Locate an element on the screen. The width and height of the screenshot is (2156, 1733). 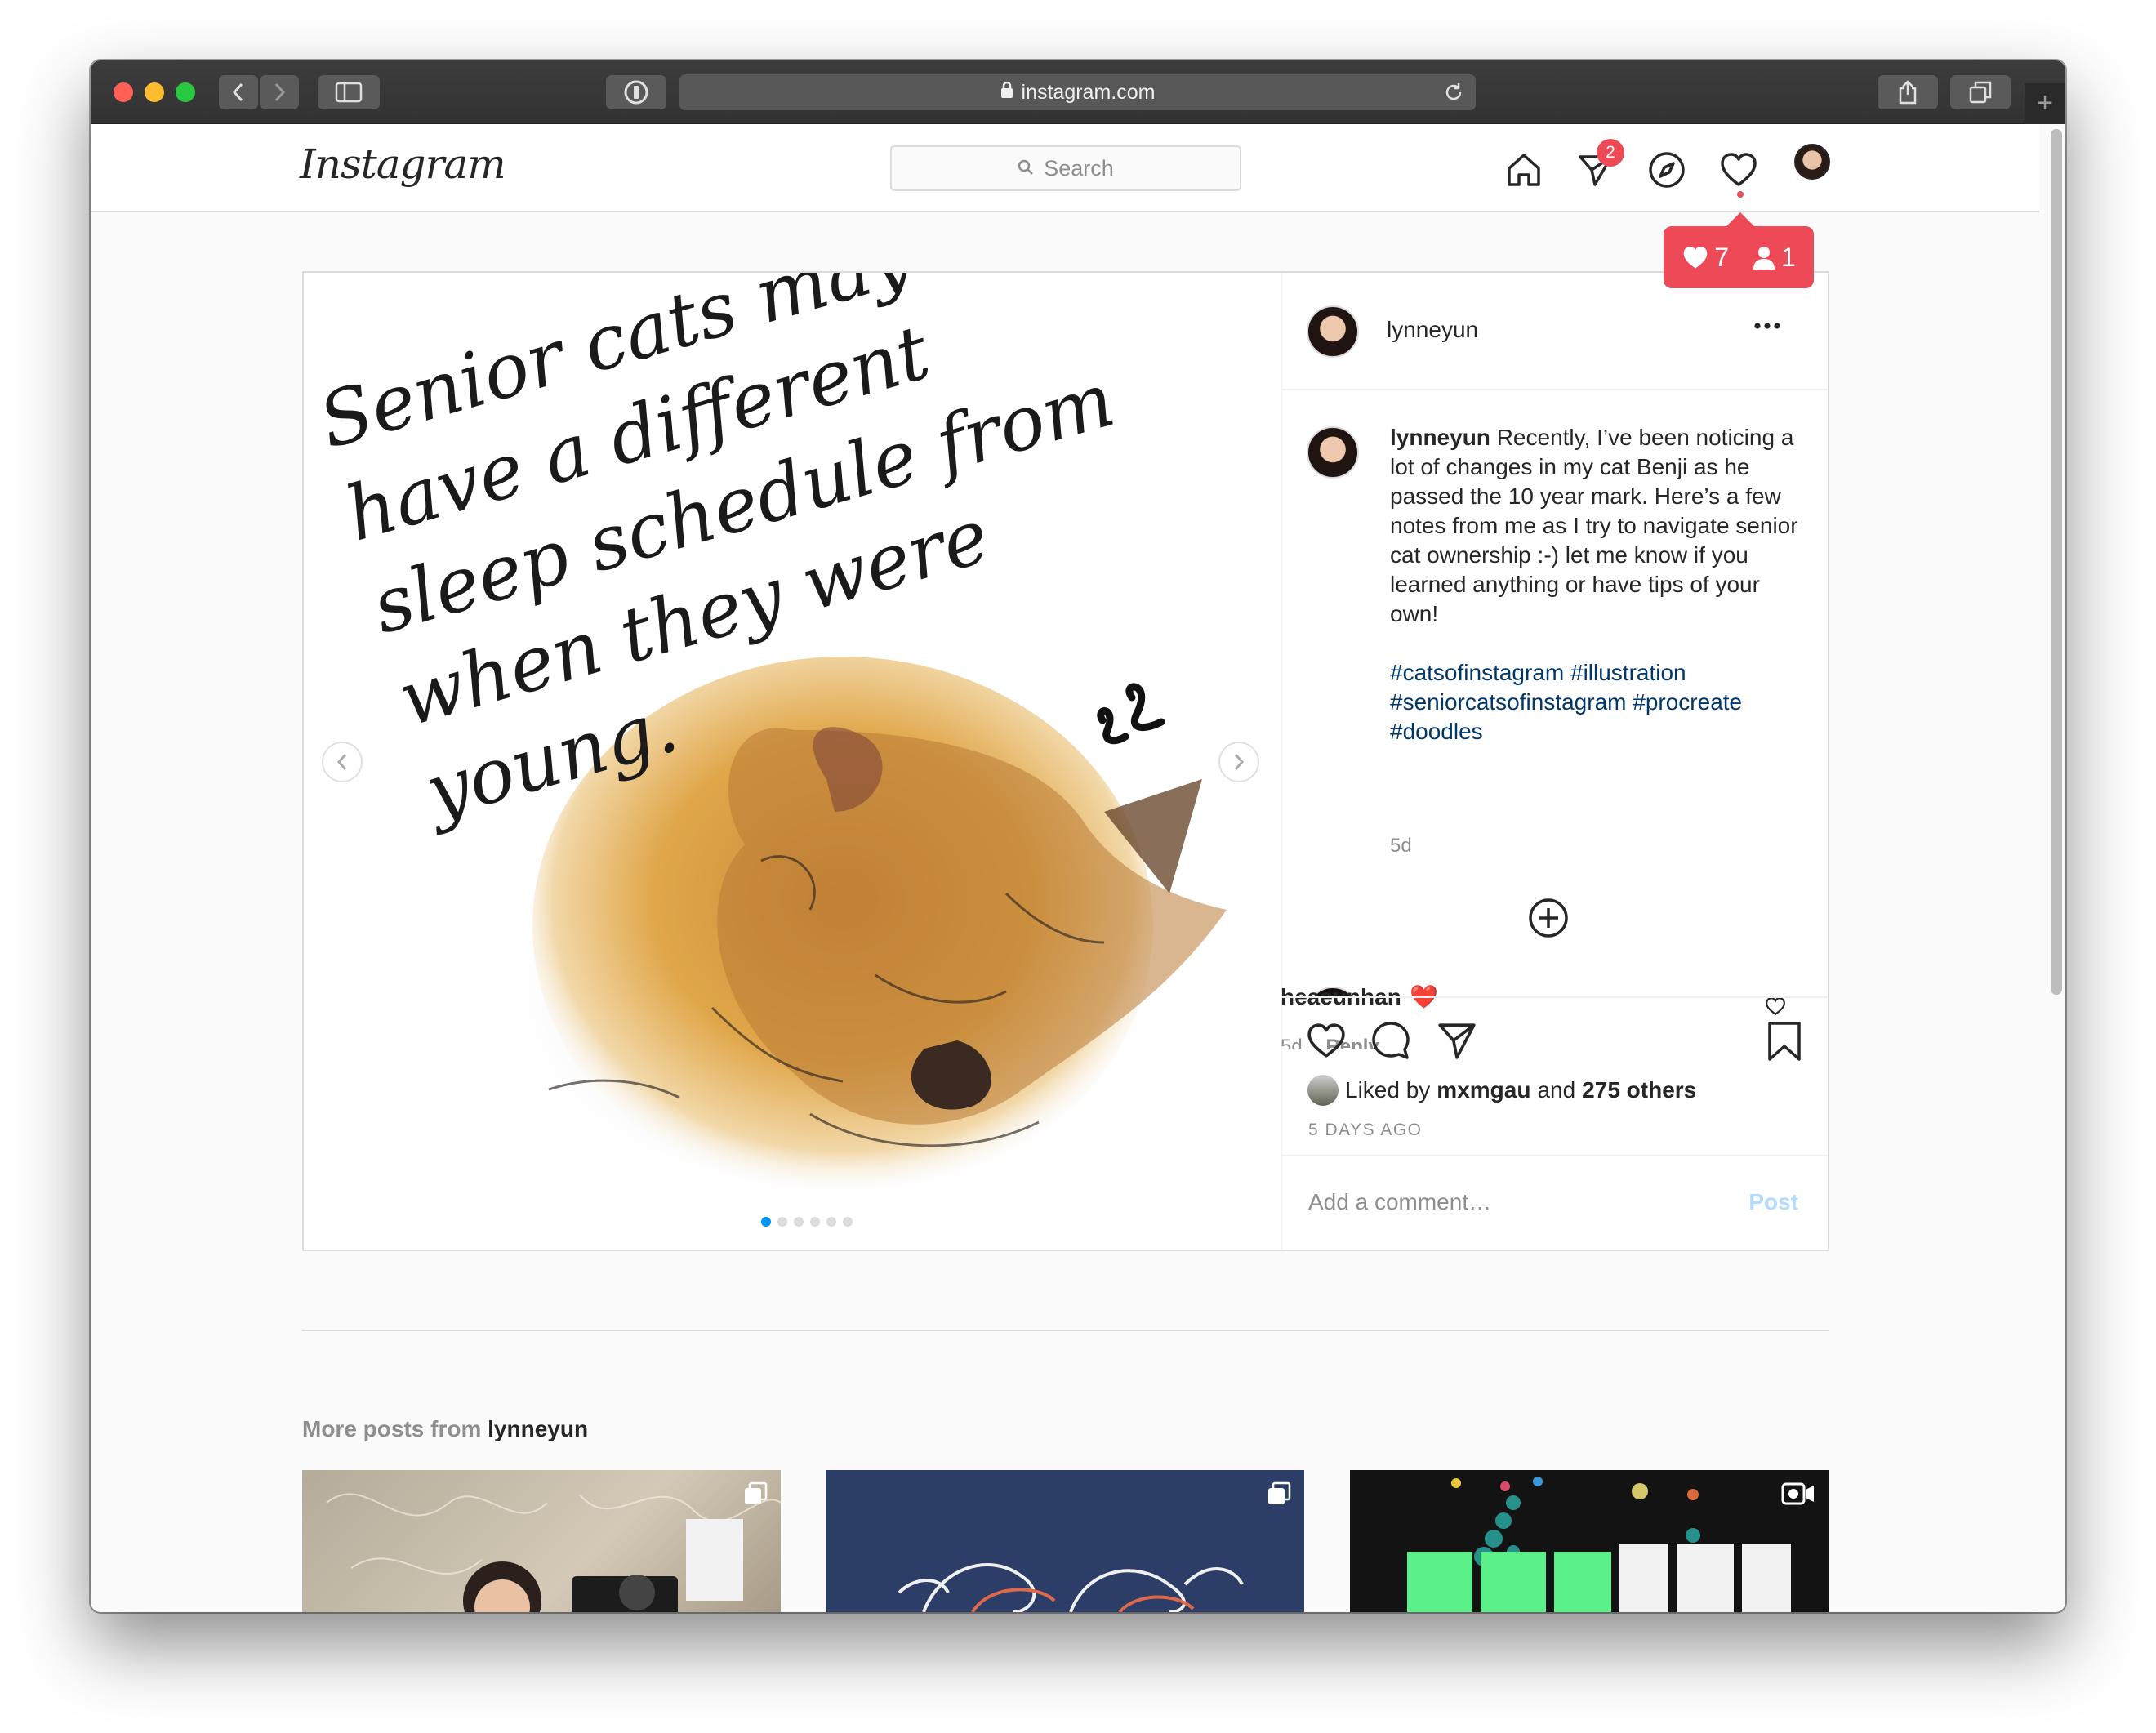
share-button is located at coordinates (1908, 92).